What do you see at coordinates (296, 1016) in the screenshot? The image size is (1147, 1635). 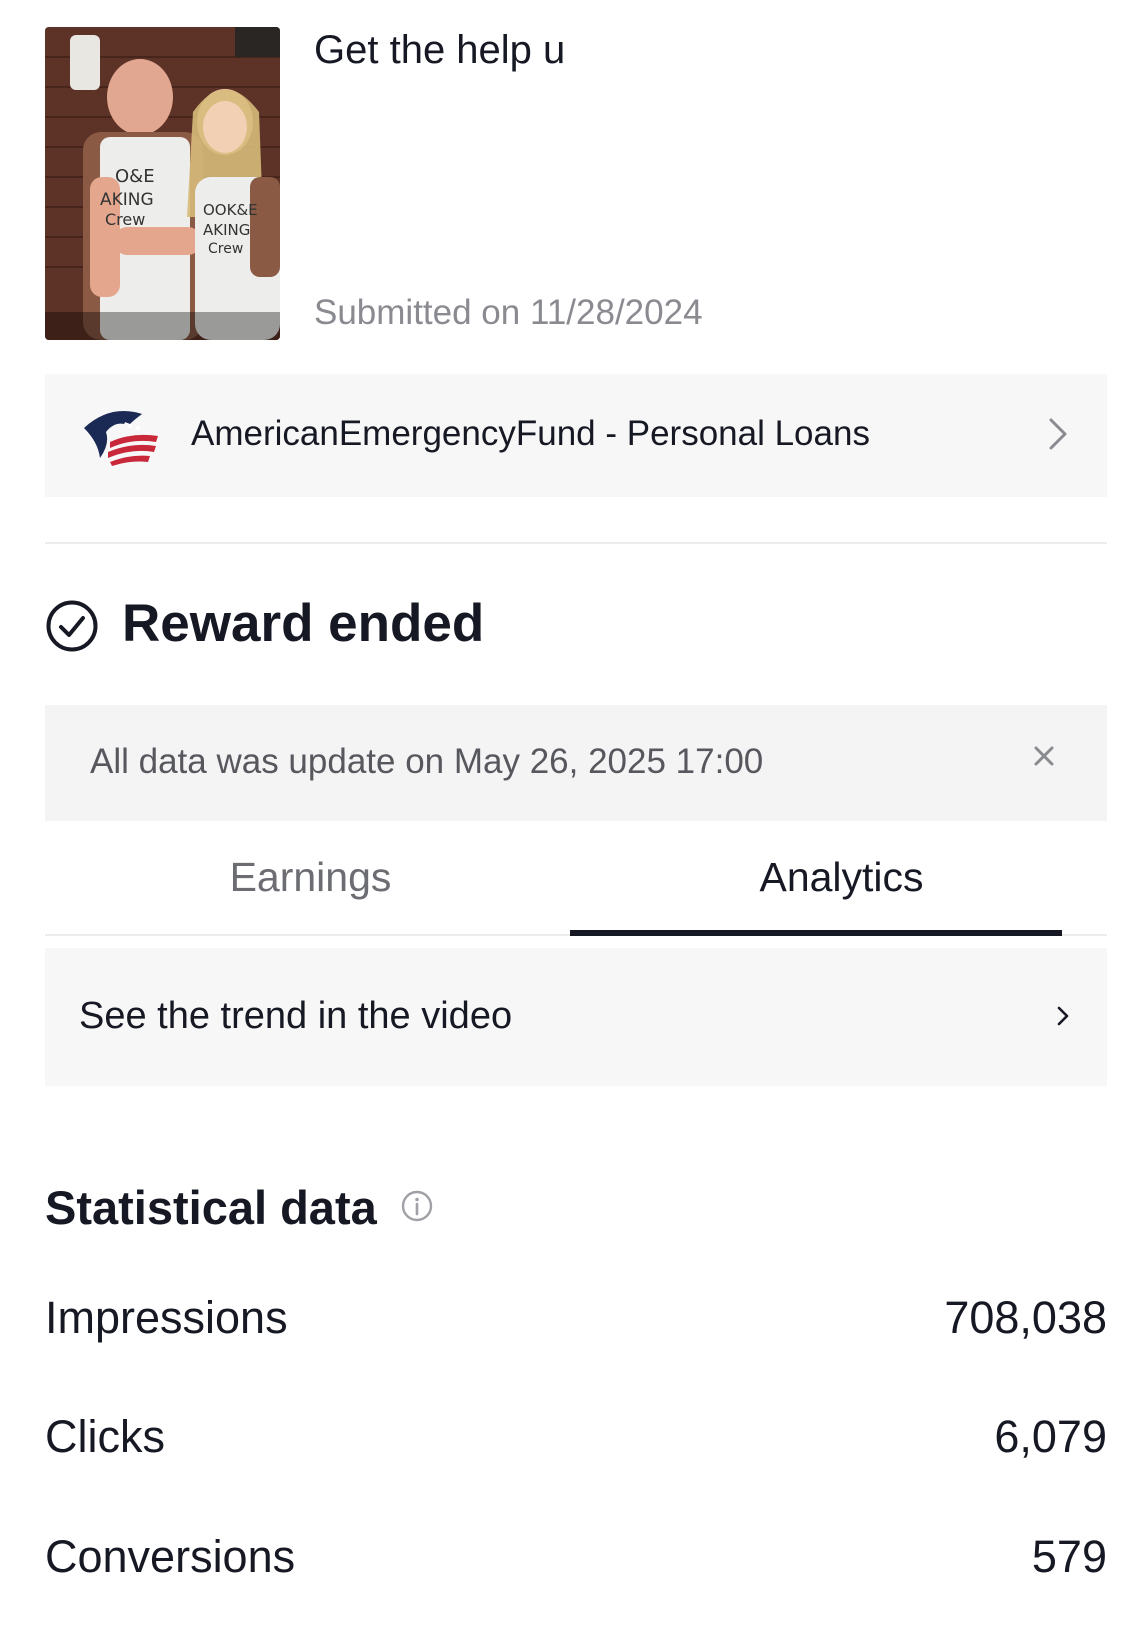 I see `see-trend-label: See the trend in the video` at bounding box center [296, 1016].